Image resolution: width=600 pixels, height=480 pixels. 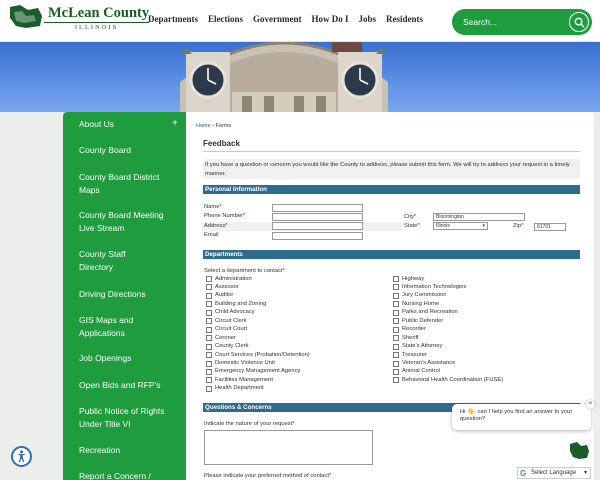 I want to click on chevron-down-icon: ▾, so click(x=585, y=473).